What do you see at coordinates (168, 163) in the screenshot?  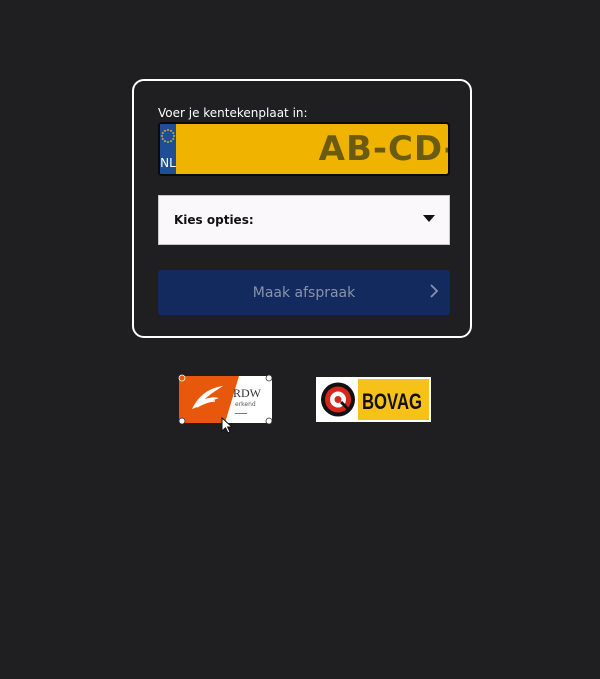 I see `plate-country-code: NL` at bounding box center [168, 163].